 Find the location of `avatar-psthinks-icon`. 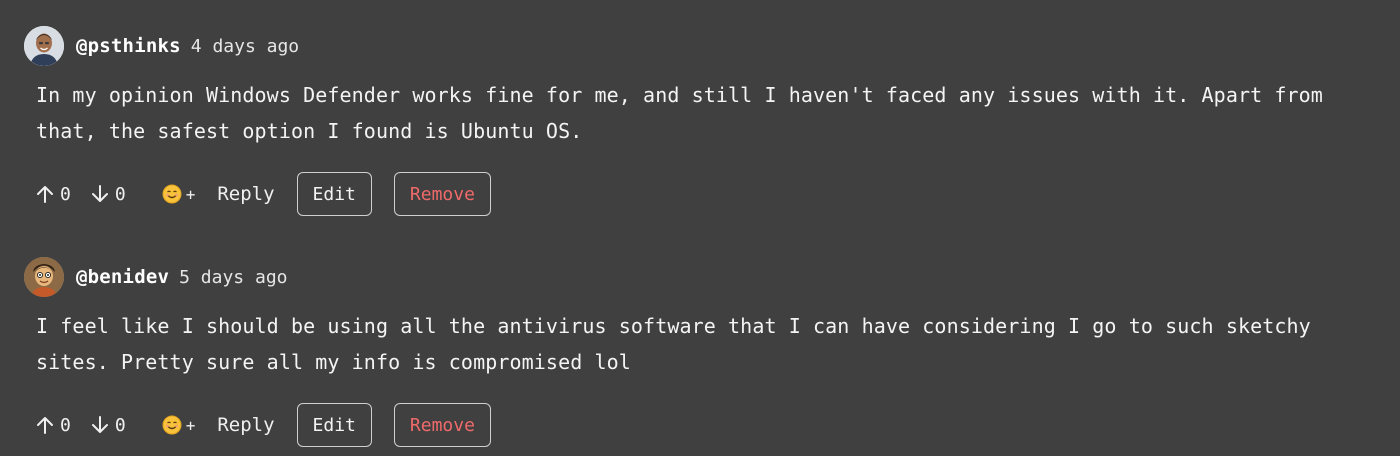

avatar-psthinks-icon is located at coordinates (44, 46).